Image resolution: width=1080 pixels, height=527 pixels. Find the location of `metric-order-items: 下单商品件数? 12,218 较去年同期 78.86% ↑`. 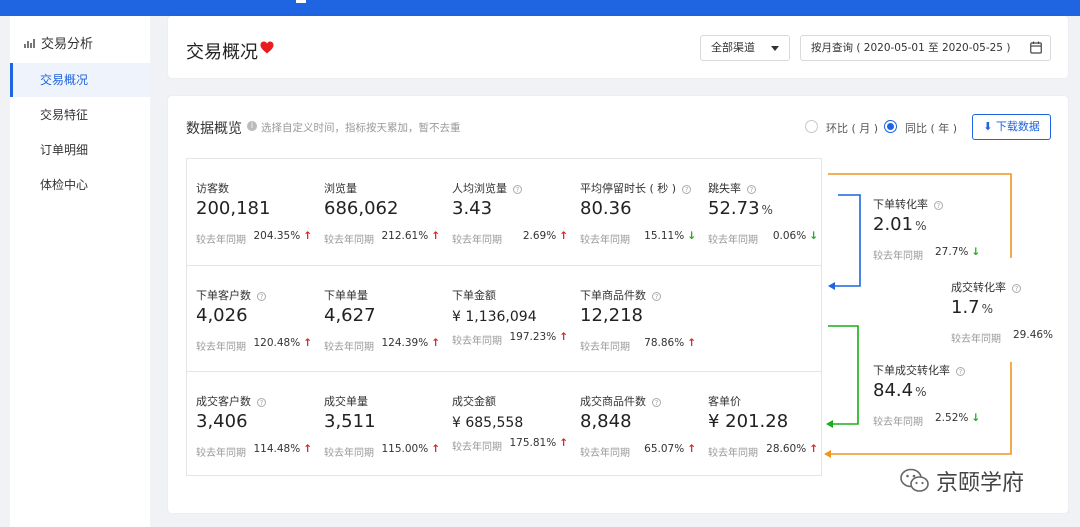

metric-order-items: 下单商品件数? 12,218 较去年同期 78.86% ↑ is located at coordinates (635, 318).